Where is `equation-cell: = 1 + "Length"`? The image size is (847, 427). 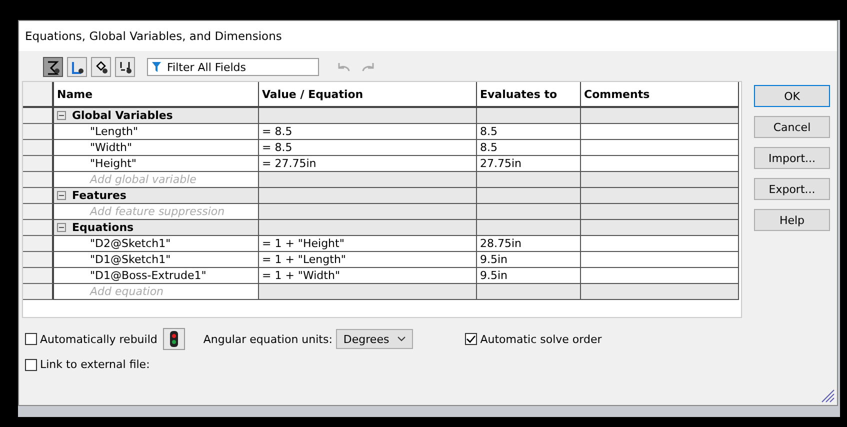
equation-cell: = 1 + "Length" is located at coordinates (368, 260).